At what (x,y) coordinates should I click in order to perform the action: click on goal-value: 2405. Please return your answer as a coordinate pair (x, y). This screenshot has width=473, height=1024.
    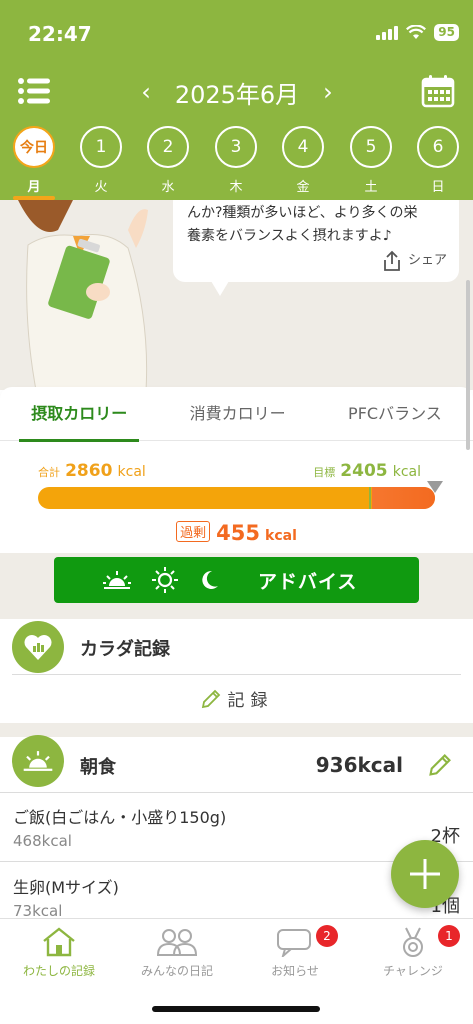
    Looking at the image, I should click on (364, 471).